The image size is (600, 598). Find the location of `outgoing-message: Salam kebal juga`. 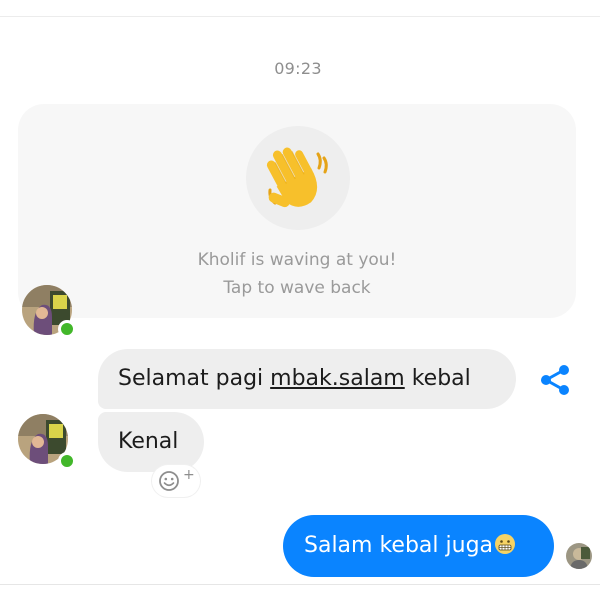

outgoing-message: Salam kebal juga is located at coordinates (418, 546).